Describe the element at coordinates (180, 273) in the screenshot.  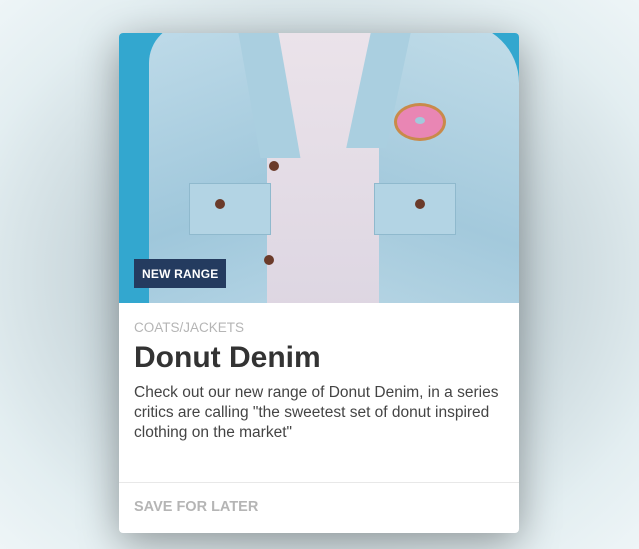
I see `new-range-badge: NEW RANGE` at that location.